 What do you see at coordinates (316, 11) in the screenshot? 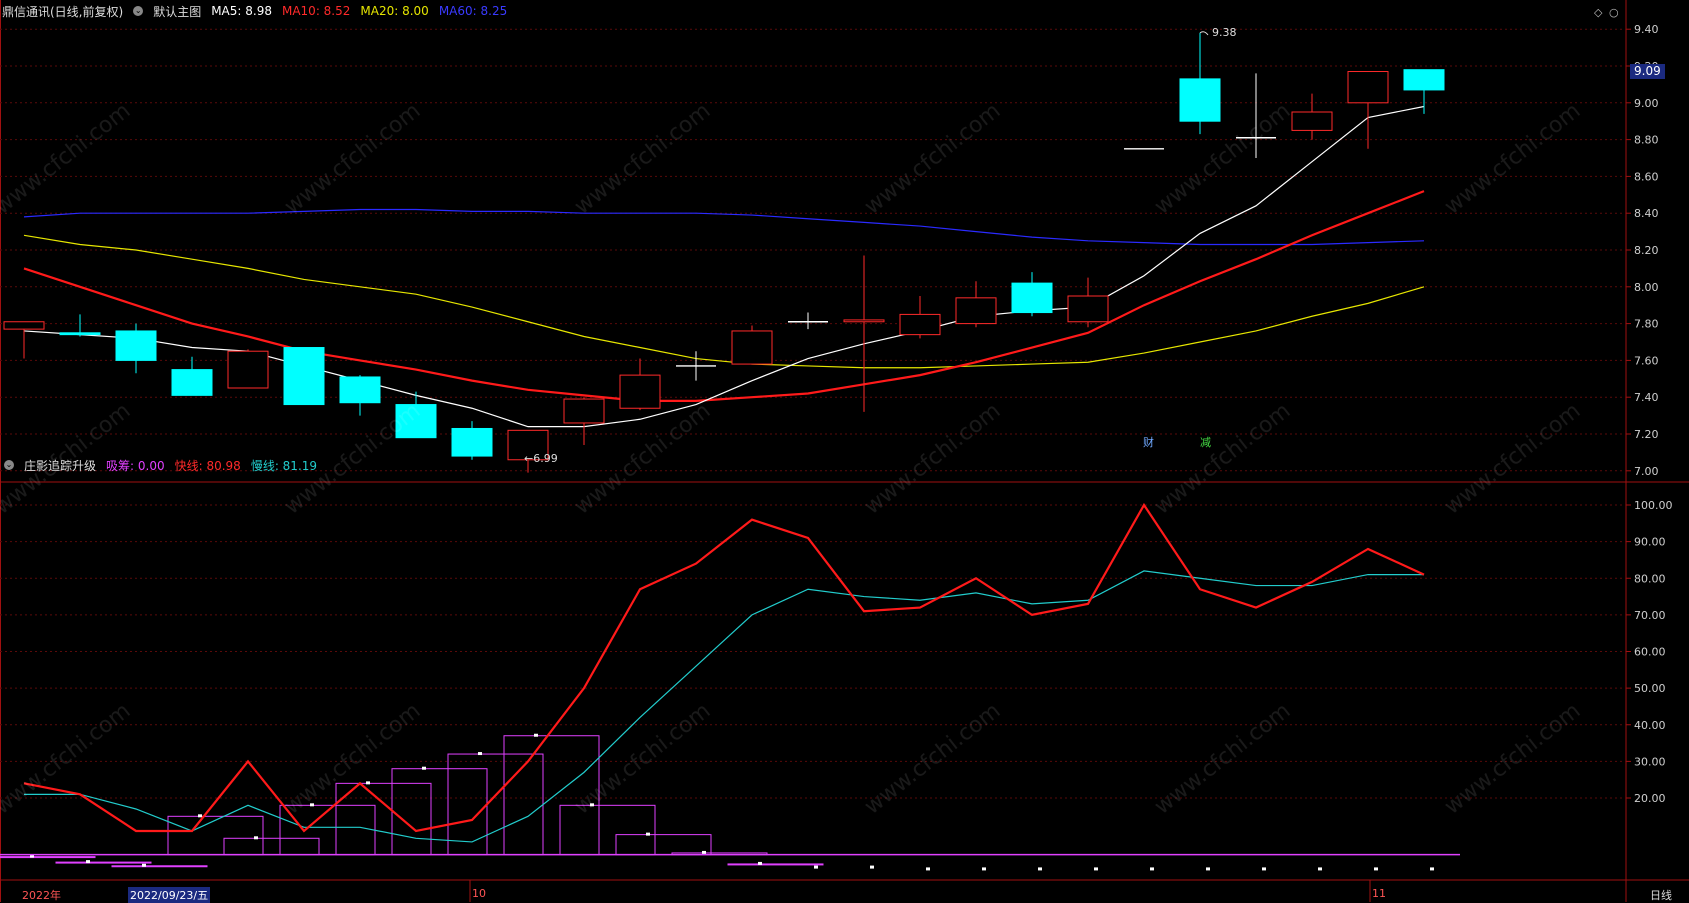
I see `ma10-label: MA10: 8.52` at bounding box center [316, 11].